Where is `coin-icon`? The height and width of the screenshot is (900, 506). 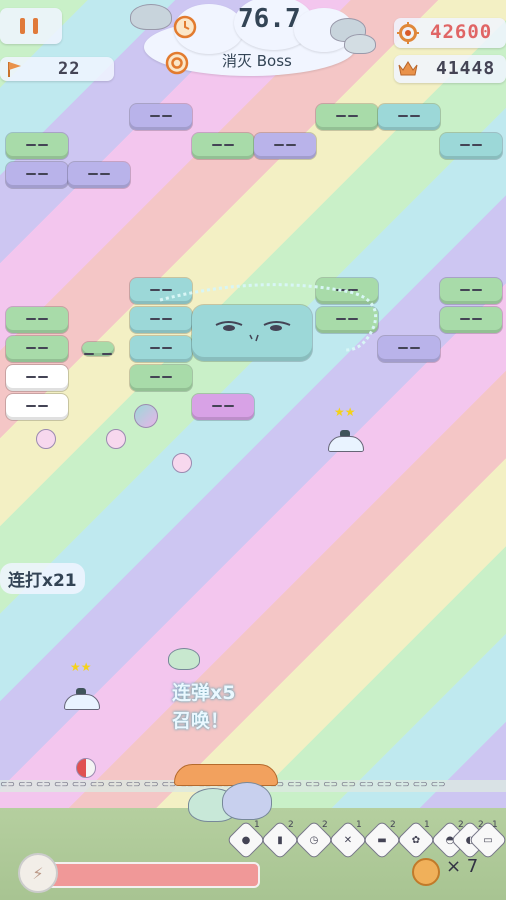
coin-icon is located at coordinates (426, 872).